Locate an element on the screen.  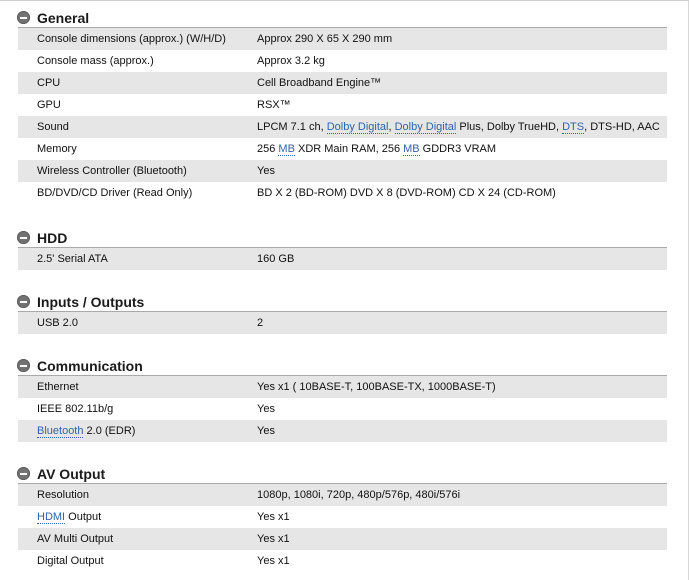
table-row: USB 2.0 2 is located at coordinates (342, 323).